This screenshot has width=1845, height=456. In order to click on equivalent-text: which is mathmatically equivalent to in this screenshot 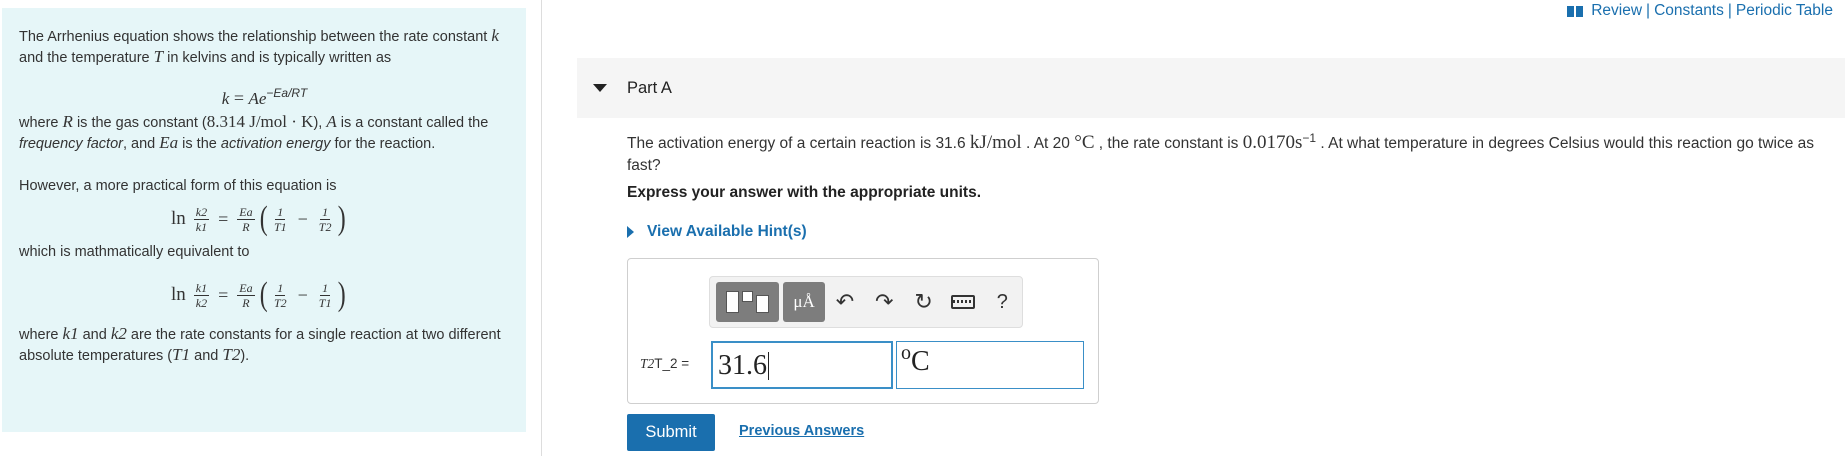, I will do `click(134, 252)`.